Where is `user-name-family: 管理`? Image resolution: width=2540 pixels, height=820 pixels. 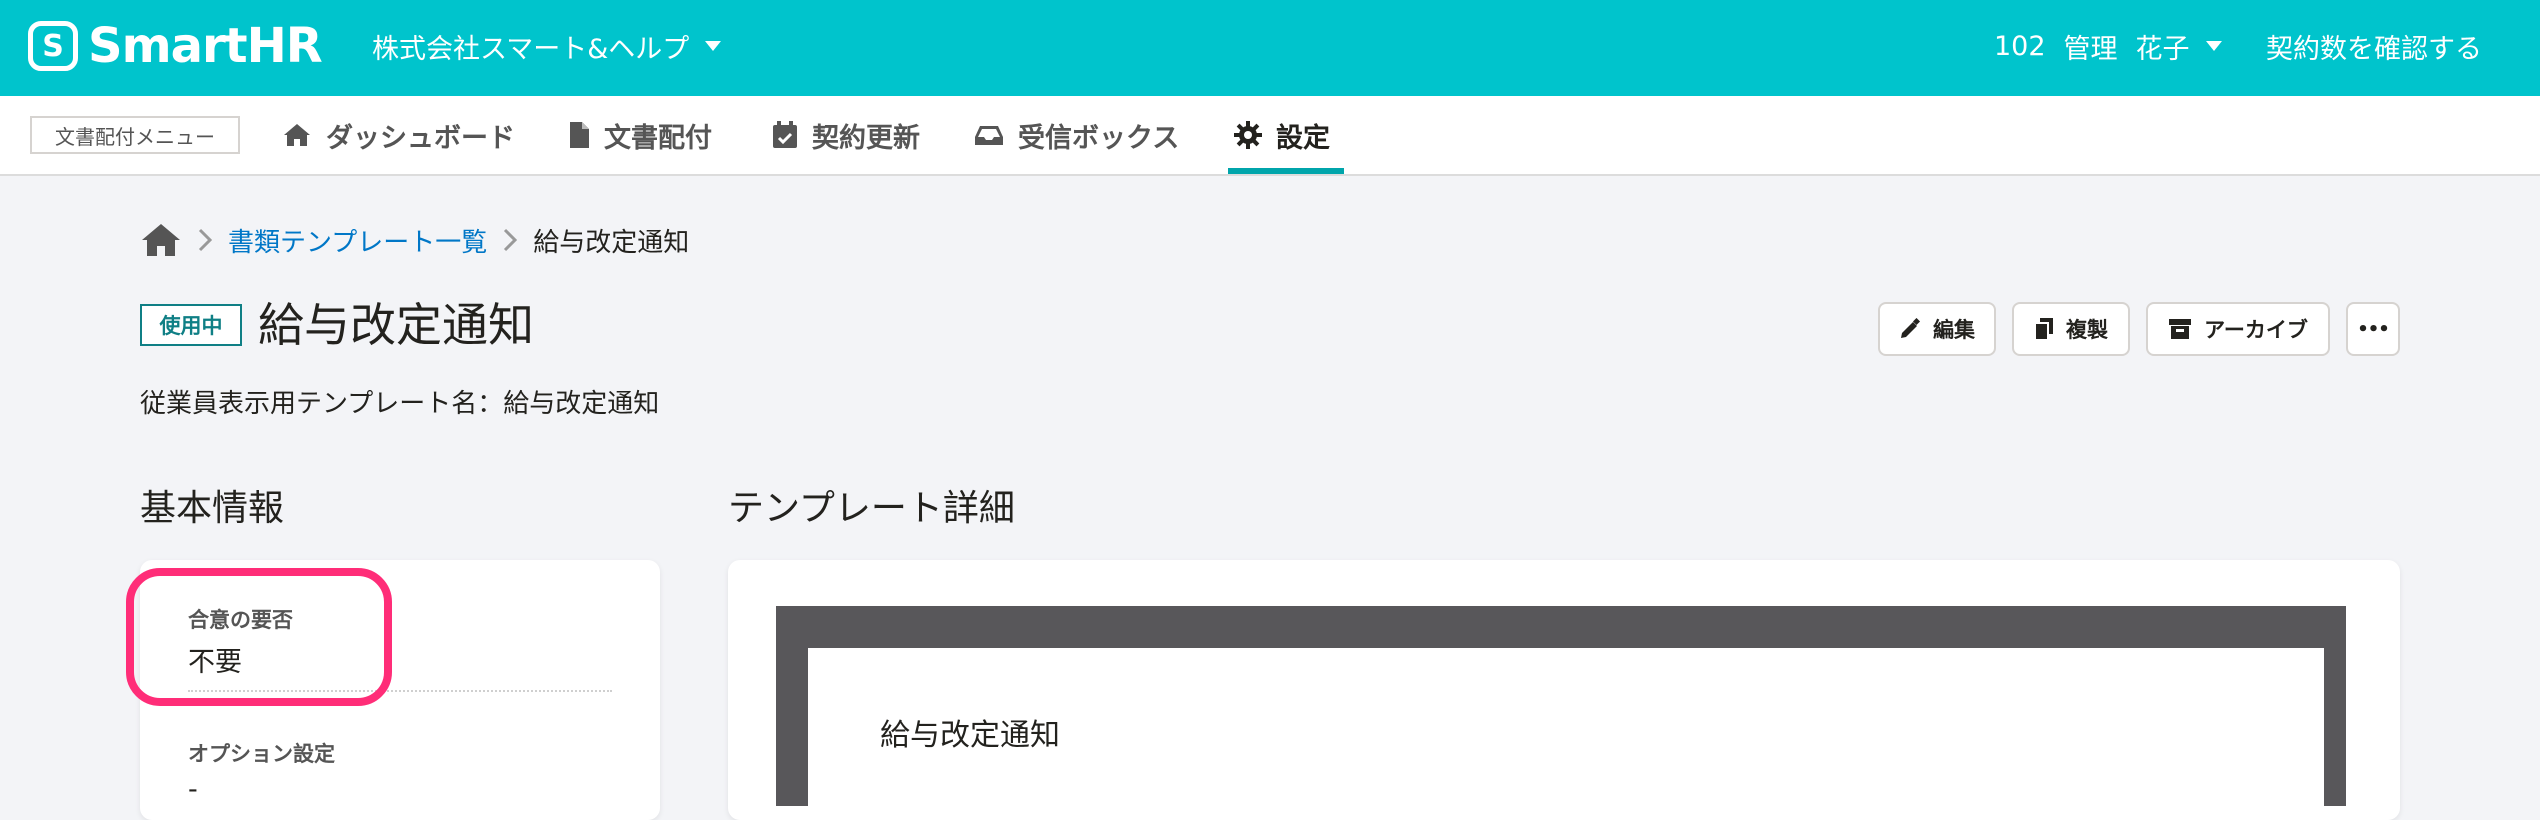
user-name-family: 管理 is located at coordinates (2090, 49).